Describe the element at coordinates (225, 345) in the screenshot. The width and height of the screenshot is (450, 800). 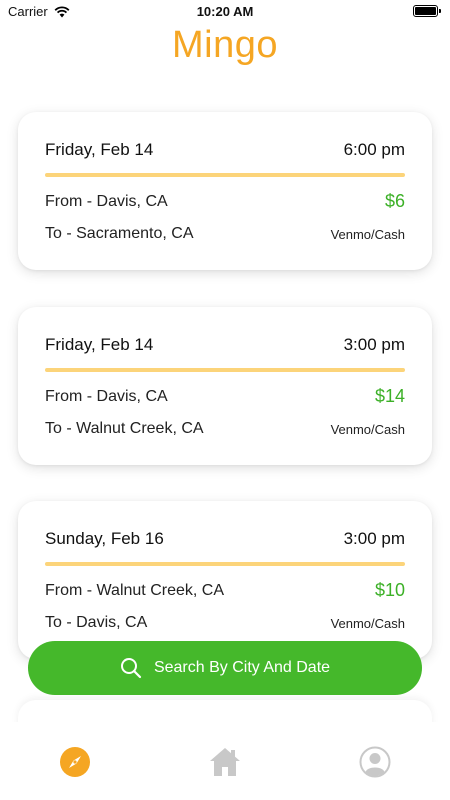
I see `ride-header: Friday, Feb 14 3:00 pm` at that location.